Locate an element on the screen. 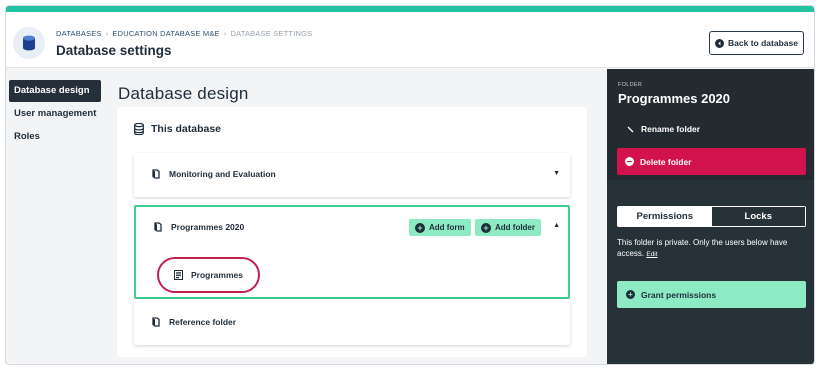  rename-folder-button: Rename folder is located at coordinates (663, 129).